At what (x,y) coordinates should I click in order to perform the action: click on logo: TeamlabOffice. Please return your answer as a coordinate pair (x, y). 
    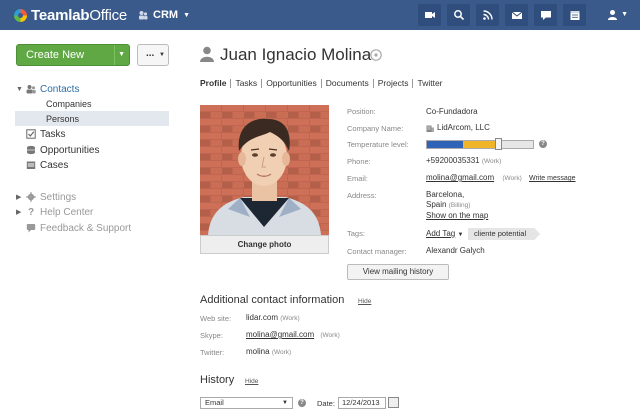
    Looking at the image, I should click on (70, 15).